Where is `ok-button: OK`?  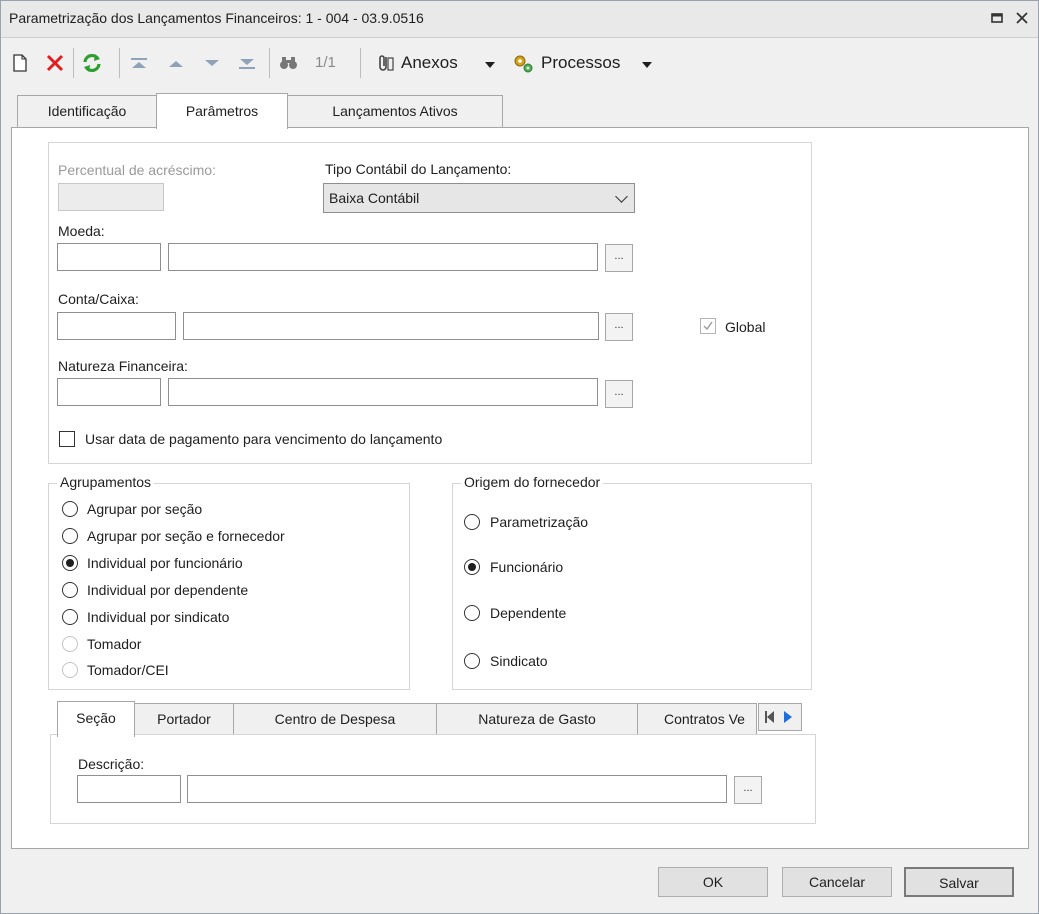
ok-button: OK is located at coordinates (713, 882).